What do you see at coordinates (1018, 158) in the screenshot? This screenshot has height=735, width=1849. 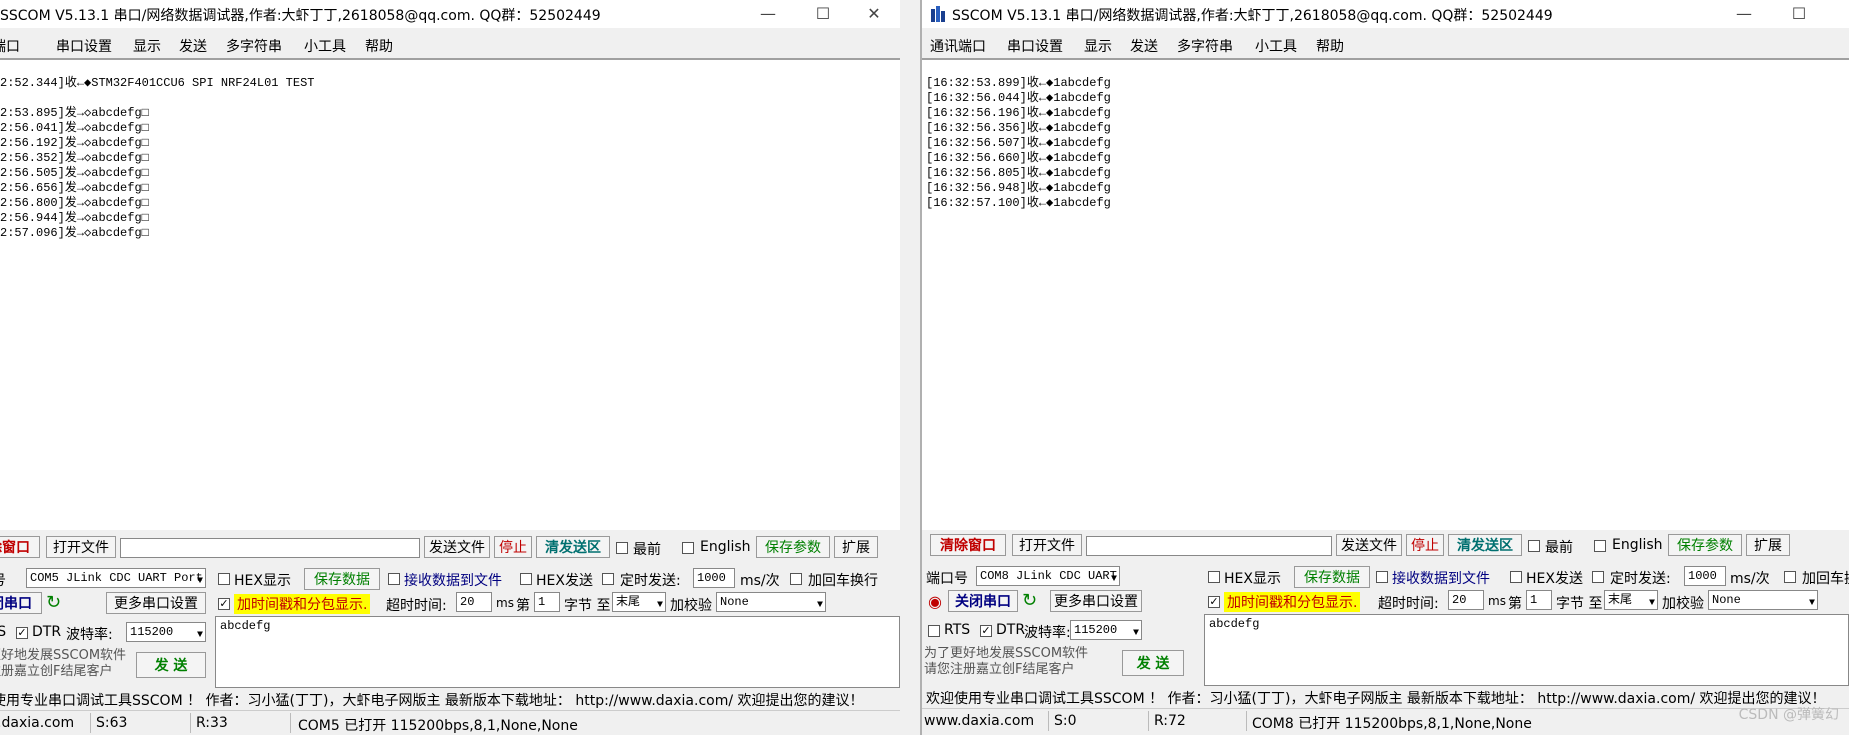 I see `recv-line: [16:32:56.660]收←◆1abcdefg` at bounding box center [1018, 158].